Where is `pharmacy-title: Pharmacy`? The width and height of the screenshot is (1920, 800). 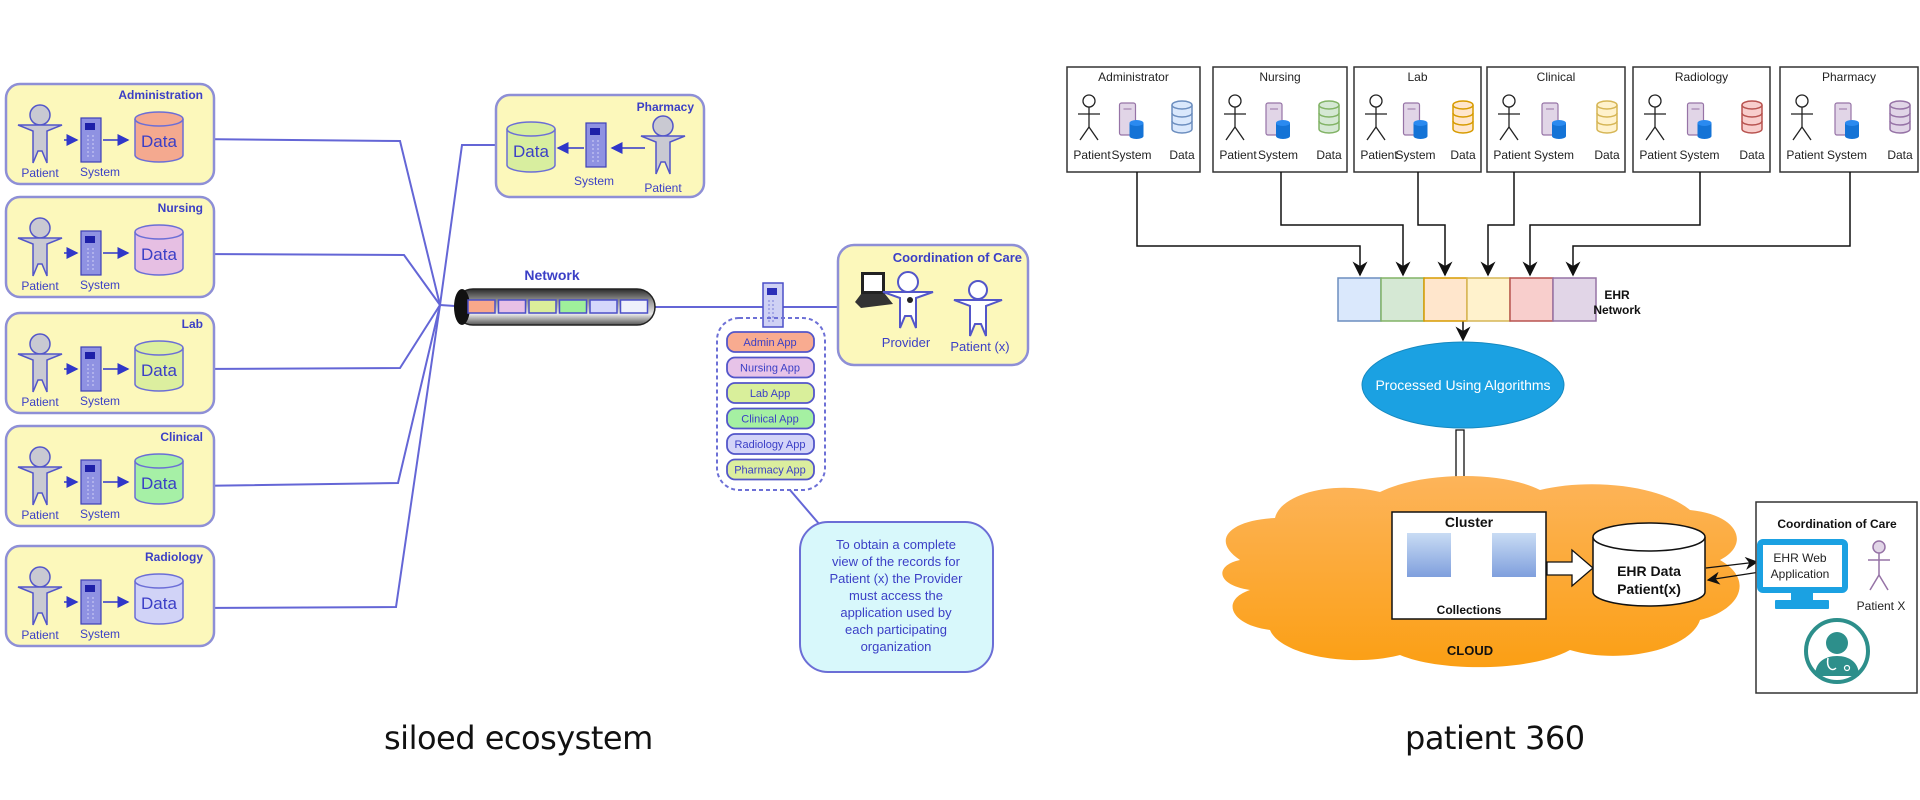
pharmacy-title: Pharmacy is located at coordinates (666, 107).